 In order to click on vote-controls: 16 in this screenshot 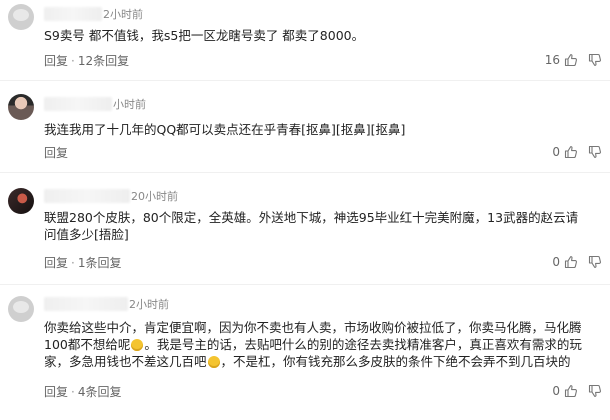, I will do `click(573, 60)`.